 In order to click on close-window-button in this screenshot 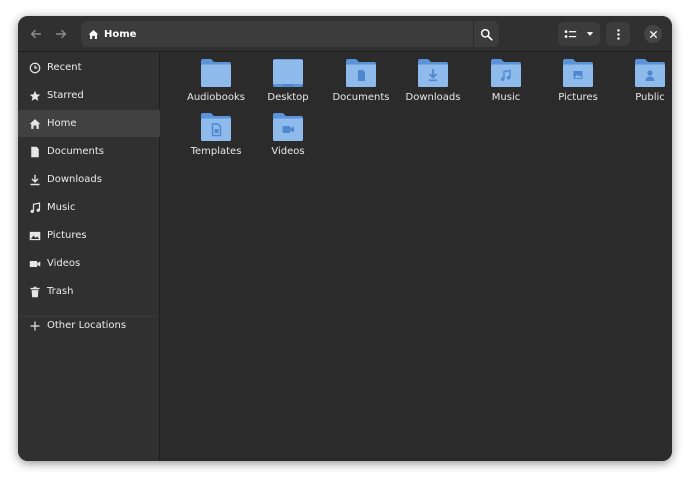, I will do `click(653, 34)`.